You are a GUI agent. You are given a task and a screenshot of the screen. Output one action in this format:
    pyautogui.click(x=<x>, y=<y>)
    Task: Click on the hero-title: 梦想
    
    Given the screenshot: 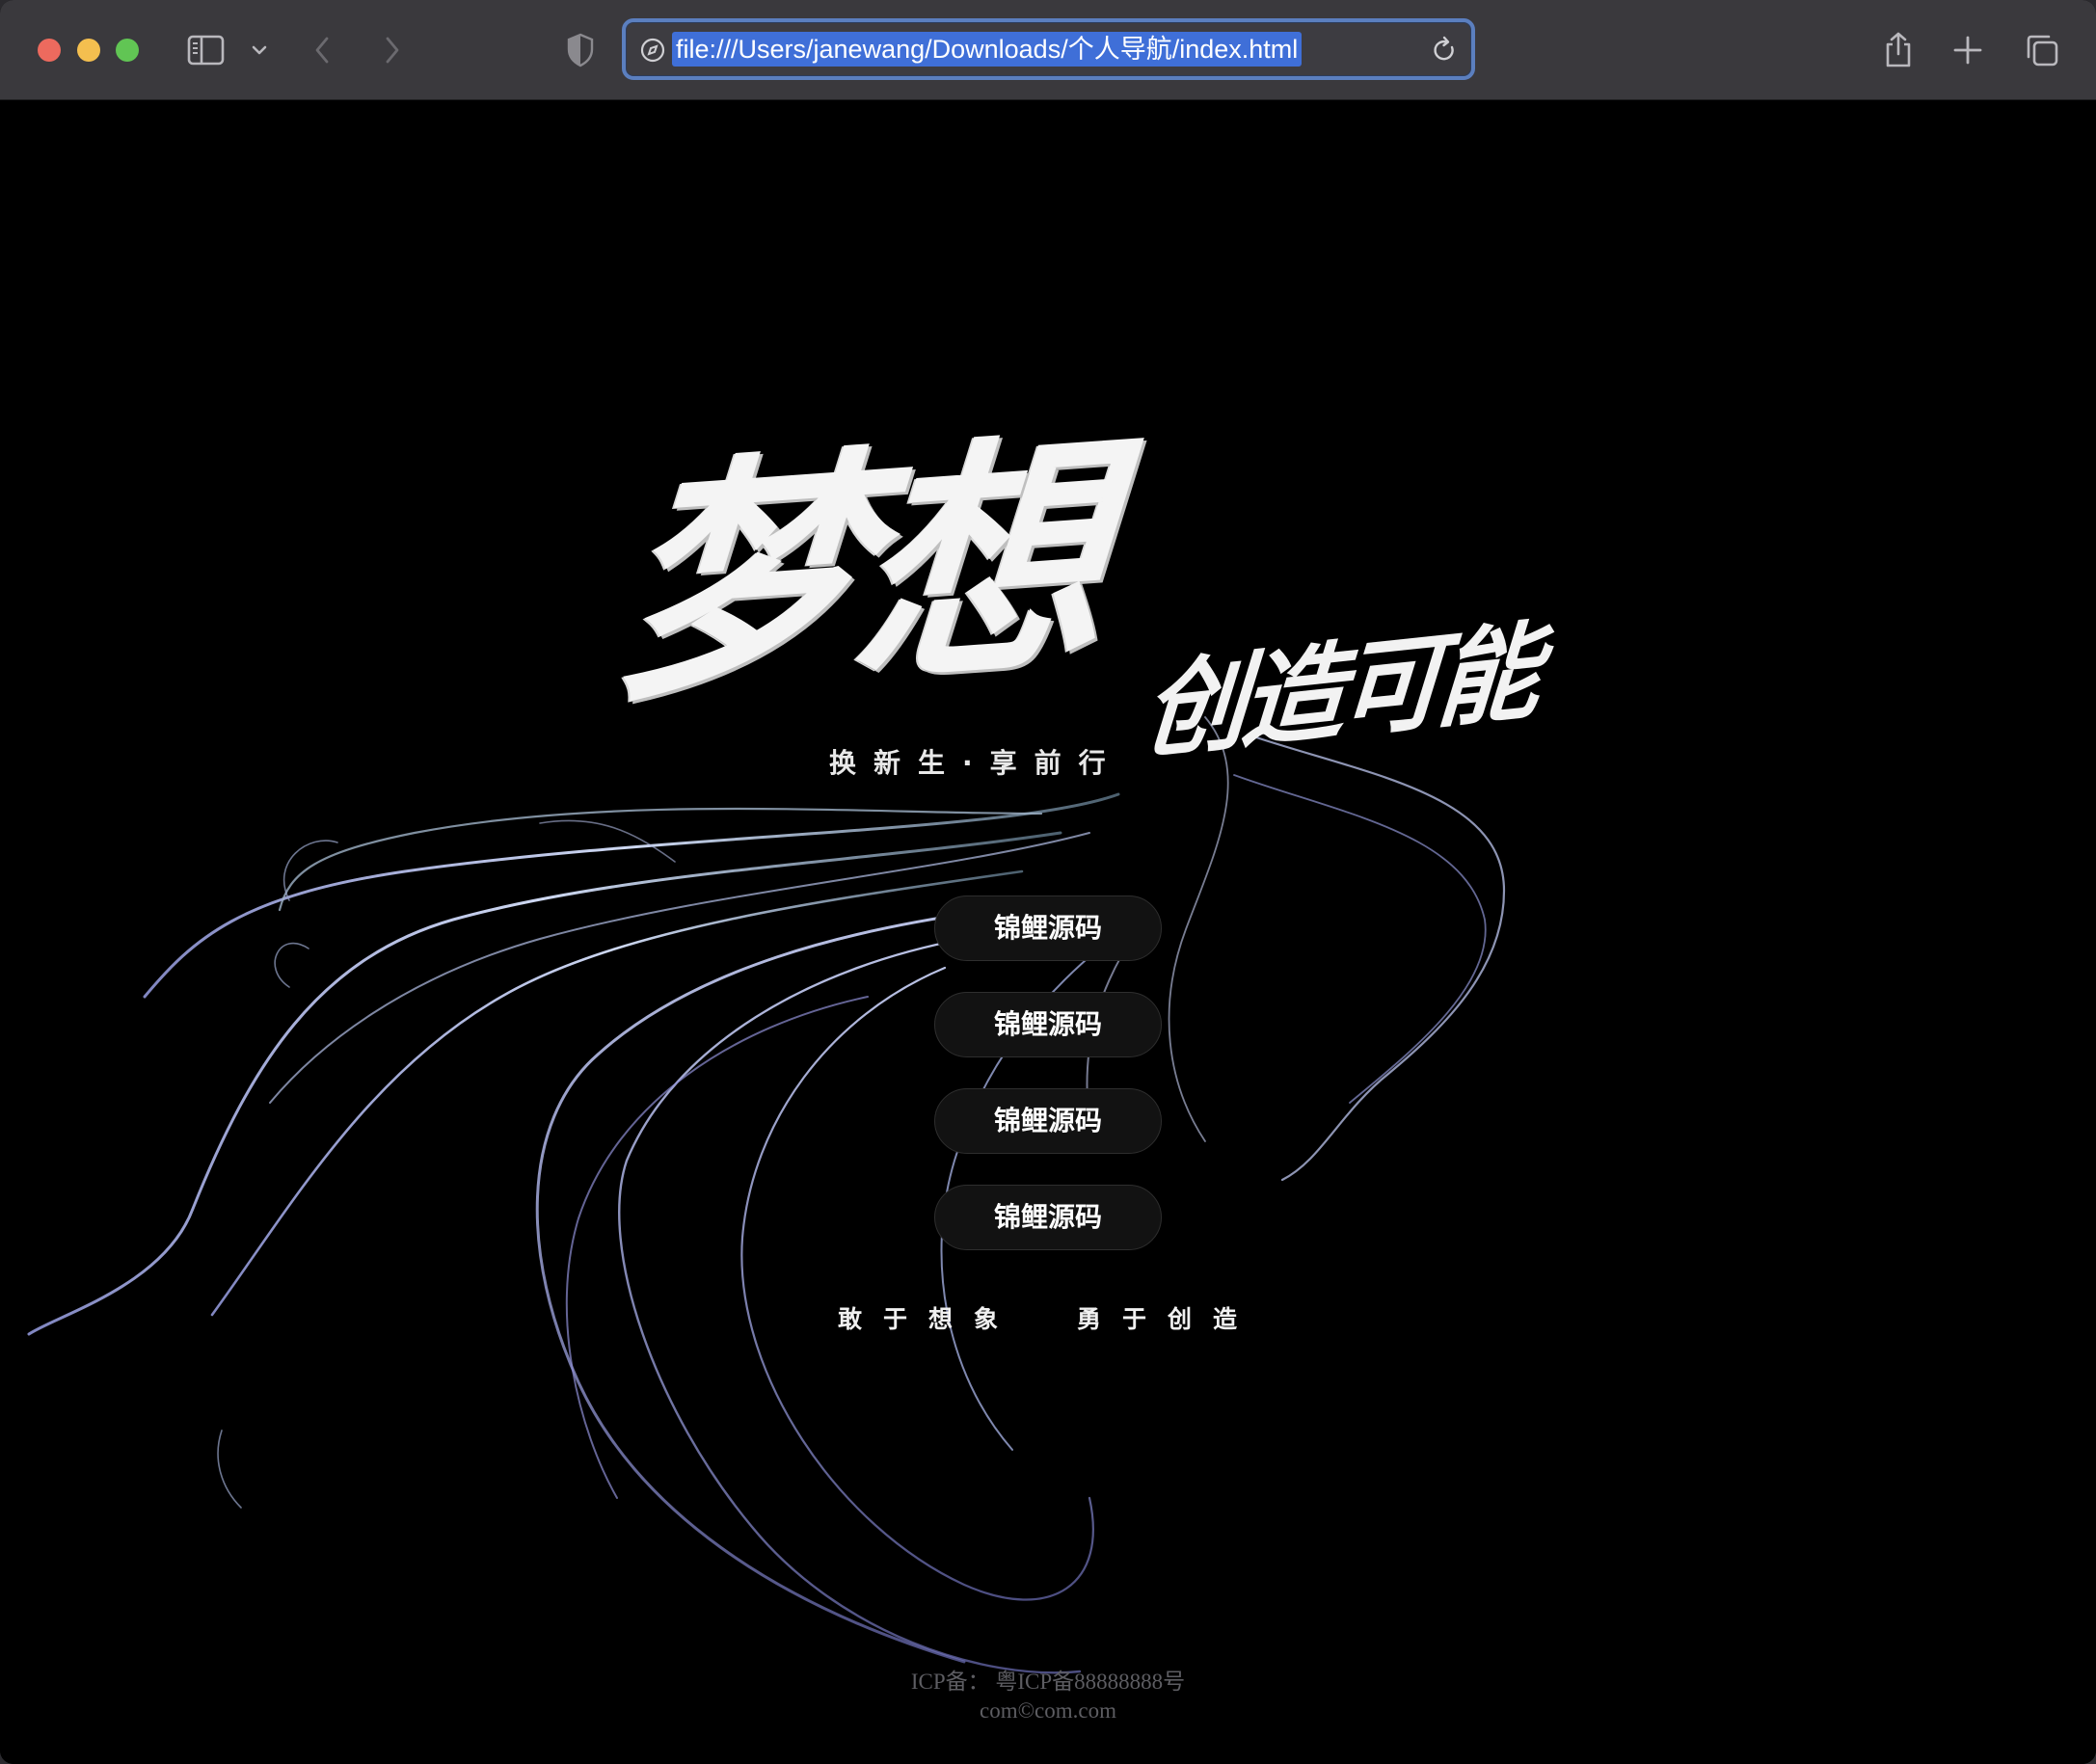 What is the action you would take?
    pyautogui.click(x=856, y=572)
    